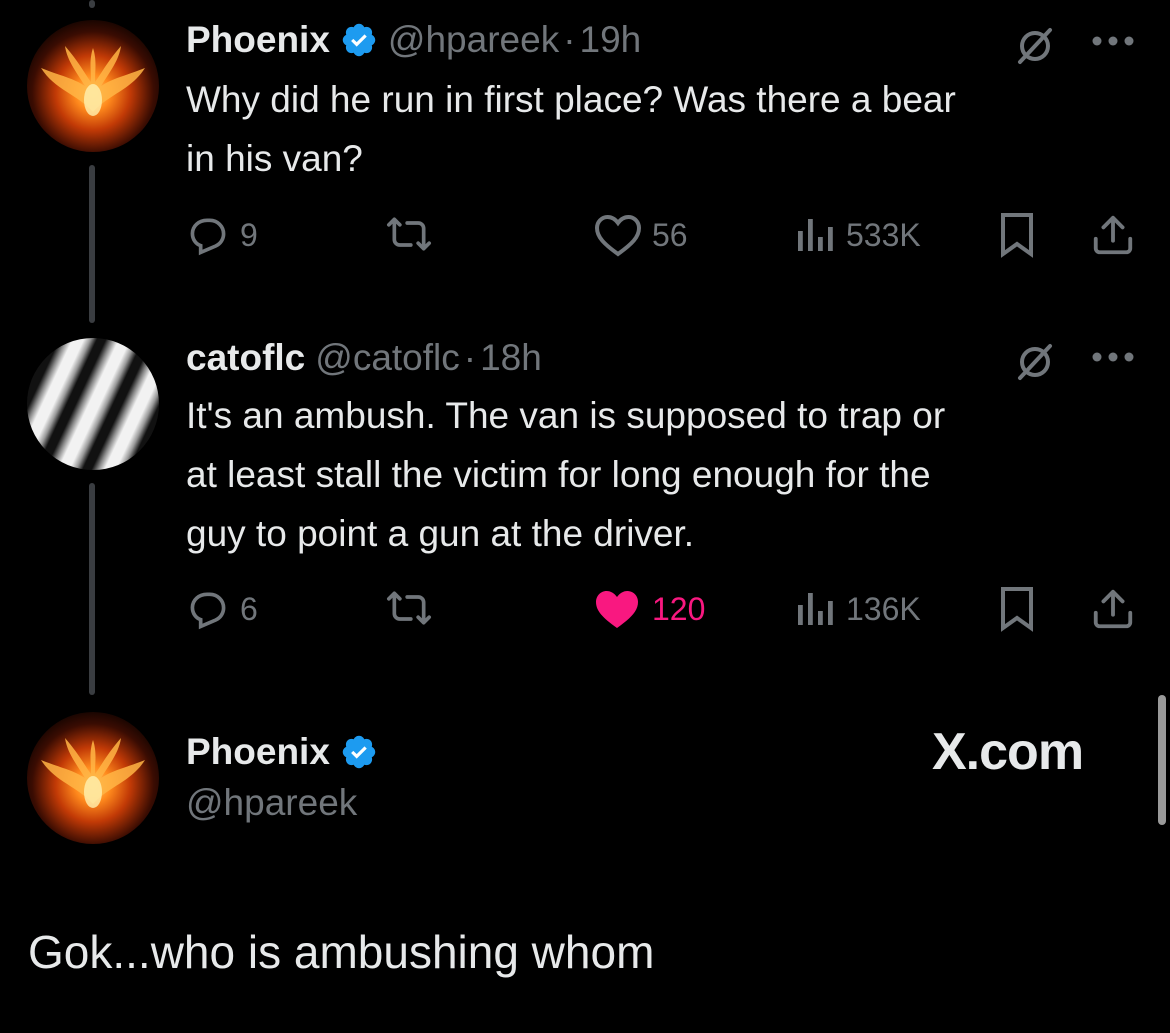 This screenshot has width=1170, height=1033. Describe the element at coordinates (387, 358) in the screenshot. I see `handle: @catoflc` at that location.